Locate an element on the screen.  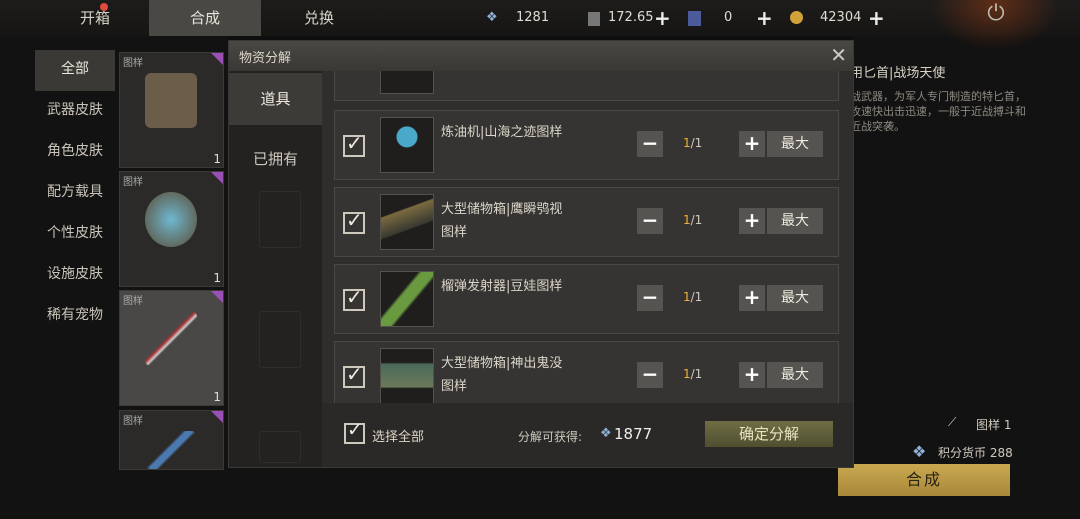
points-currency-icon: ❖ is located at coordinates (919, 451).